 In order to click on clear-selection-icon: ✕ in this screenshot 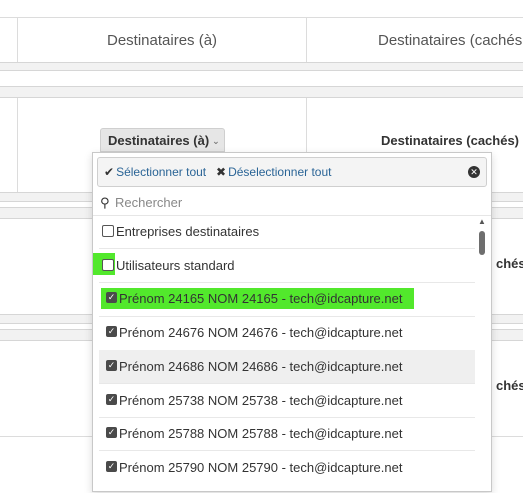, I will do `click(474, 172)`.